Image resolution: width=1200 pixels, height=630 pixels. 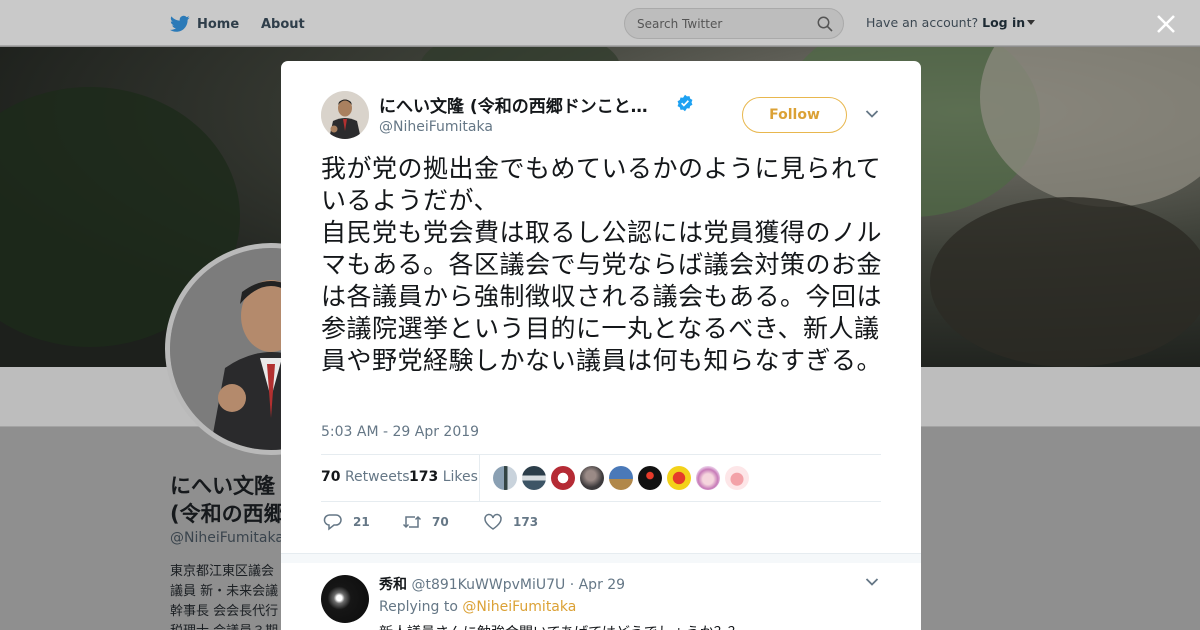 What do you see at coordinates (597, 585) in the screenshot?
I see `reply-date: · Apr 29` at bounding box center [597, 585].